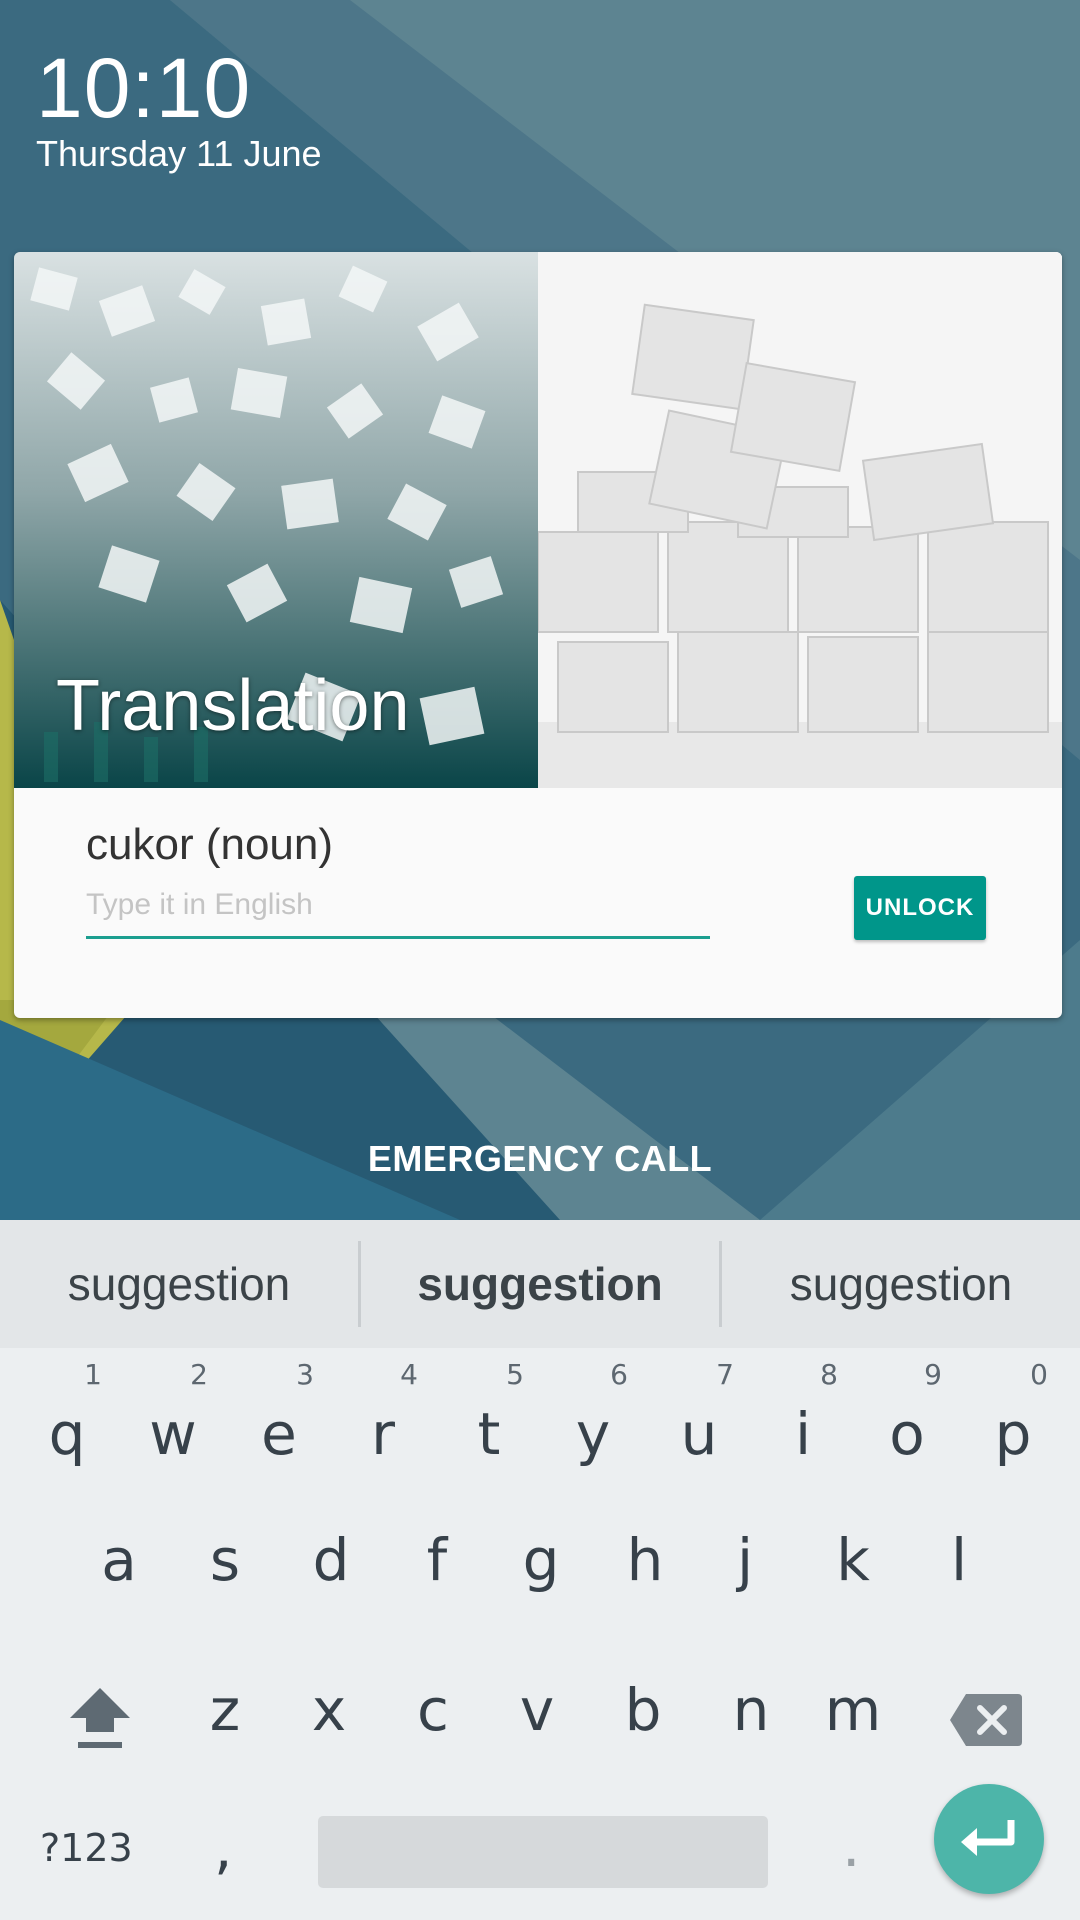 This screenshot has height=1920, width=1080. I want to click on key-b: b, so click(643, 1706).